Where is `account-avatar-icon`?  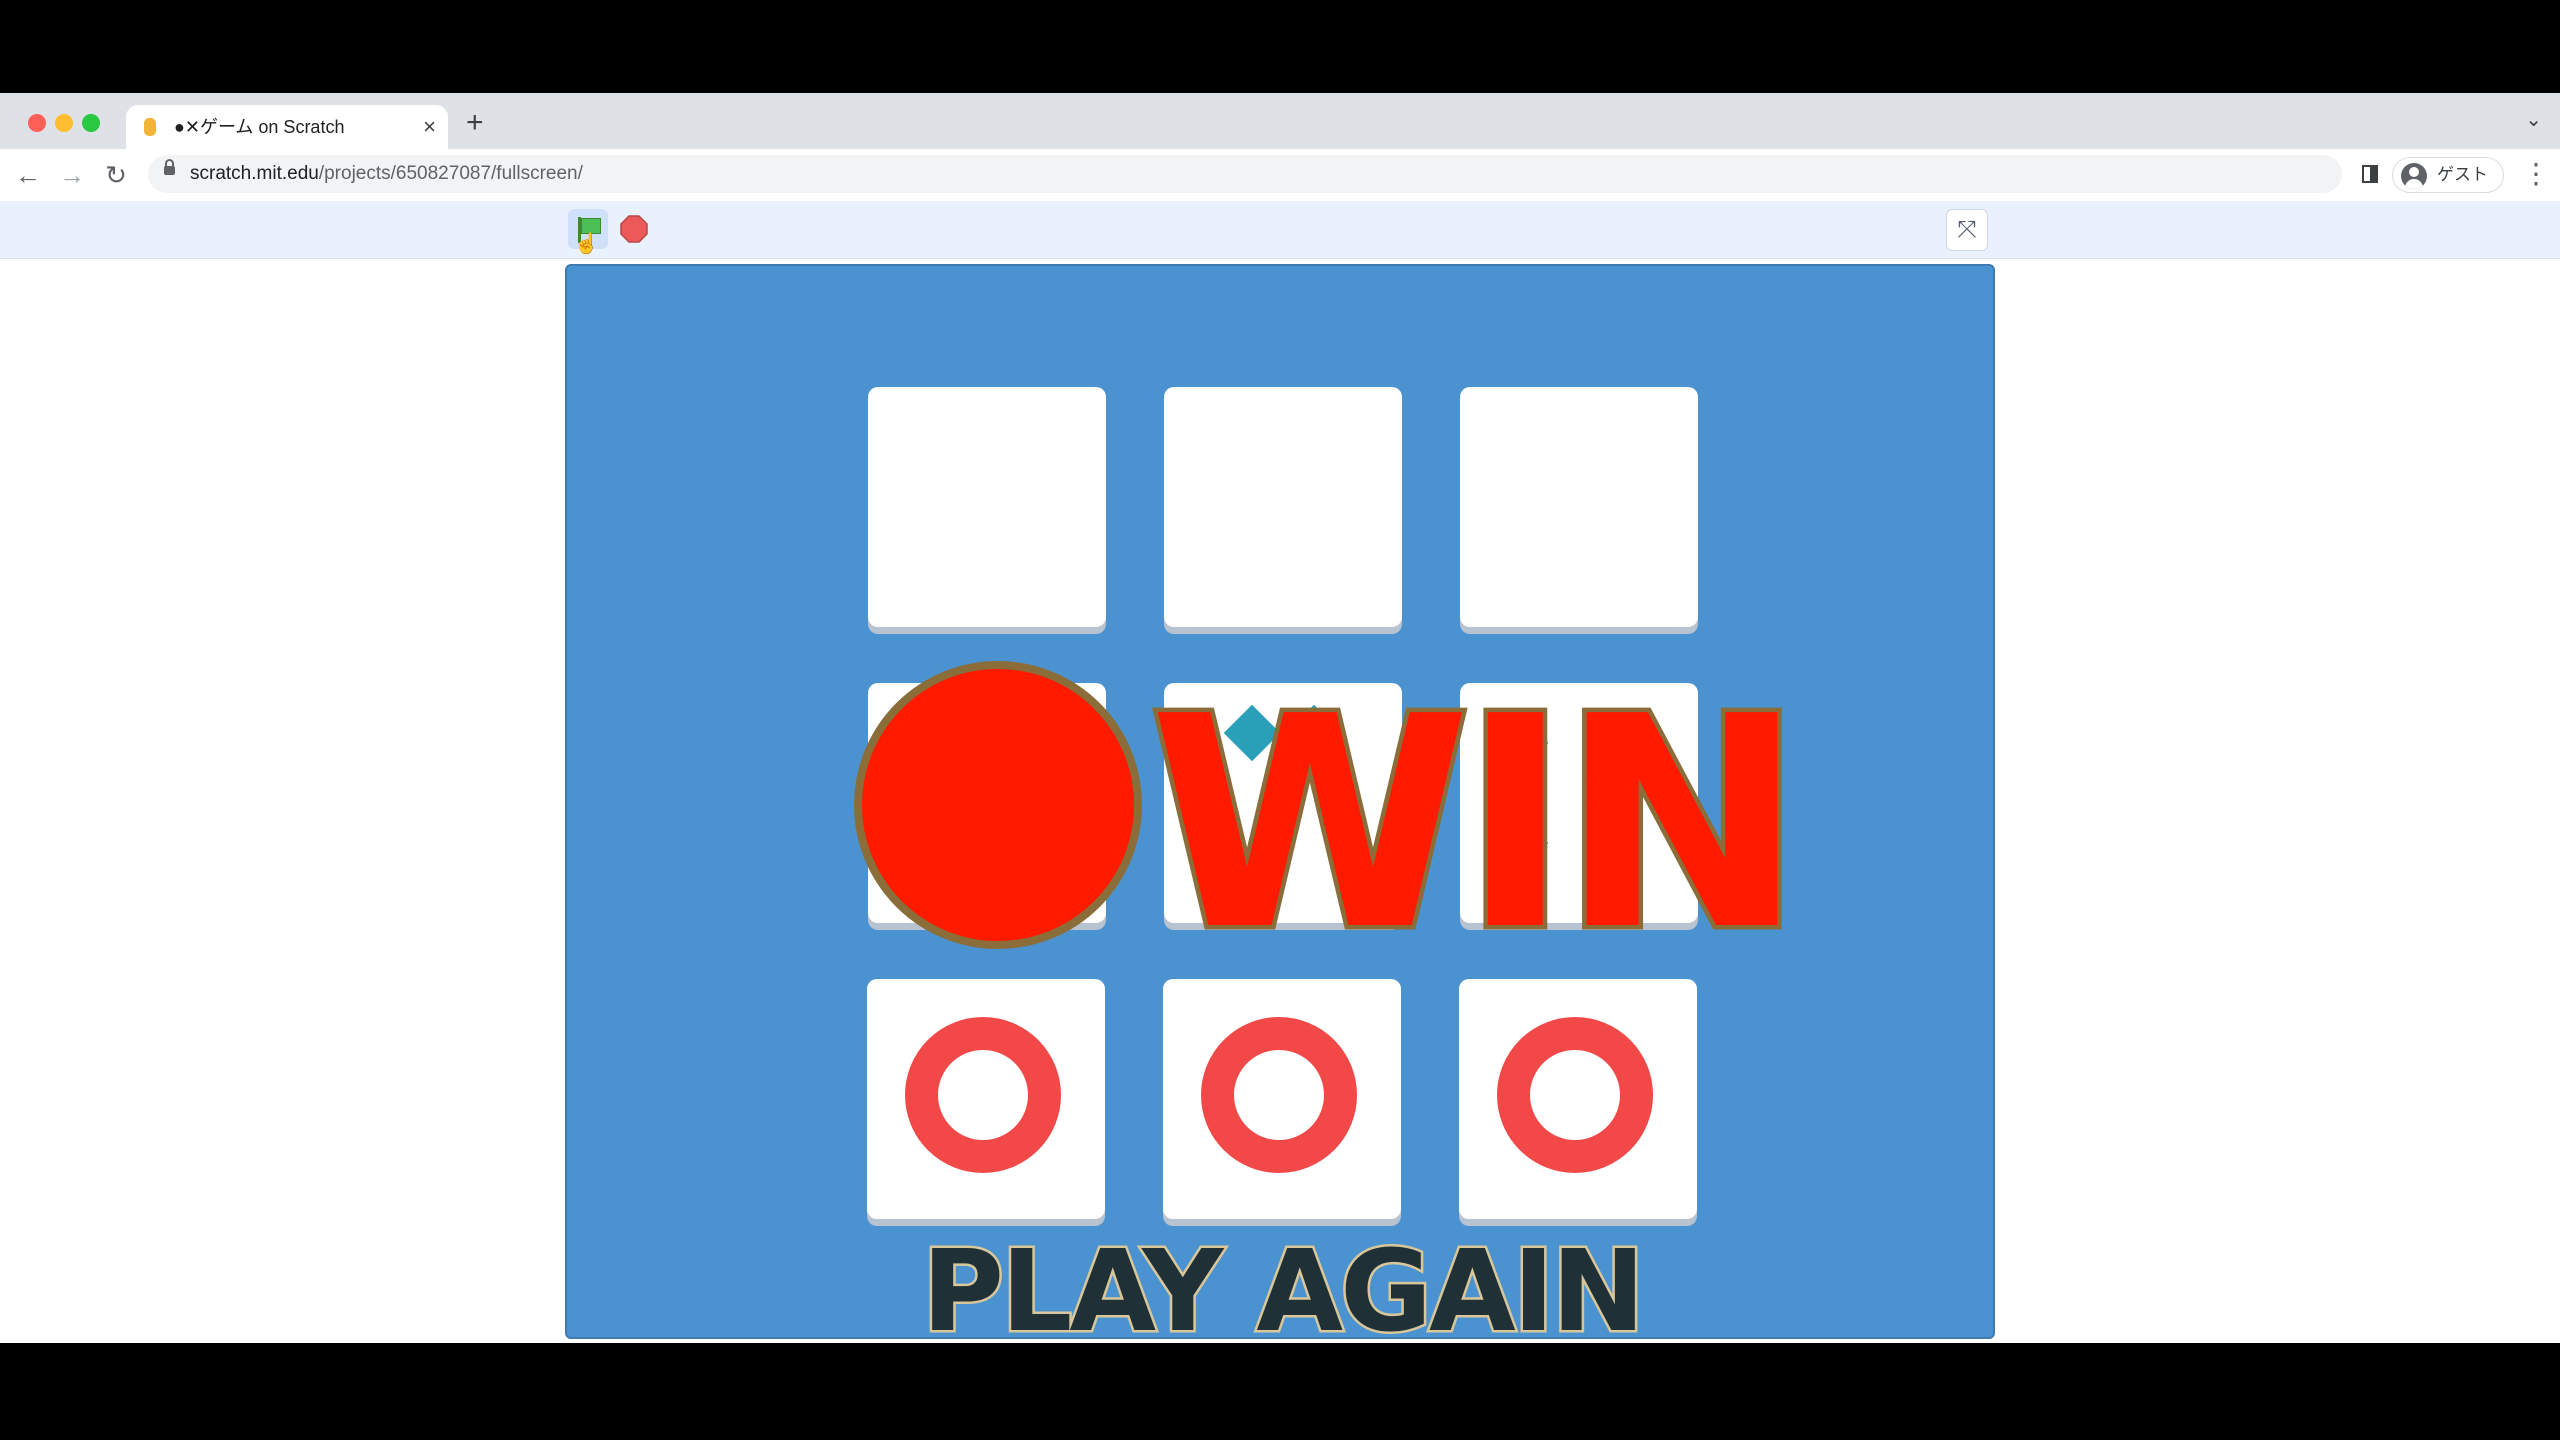
account-avatar-icon is located at coordinates (2414, 176).